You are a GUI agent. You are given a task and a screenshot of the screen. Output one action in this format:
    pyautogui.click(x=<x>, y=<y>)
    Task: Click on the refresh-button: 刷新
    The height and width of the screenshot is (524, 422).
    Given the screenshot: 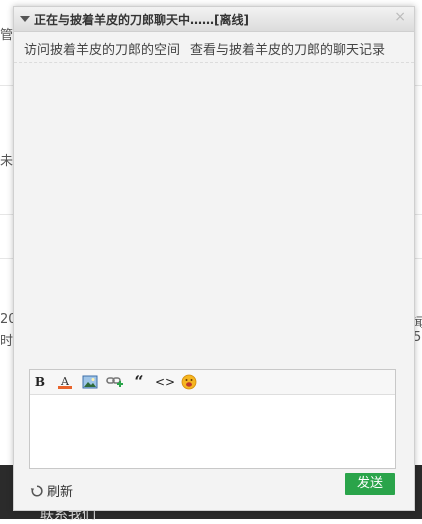 What is the action you would take?
    pyautogui.click(x=51, y=490)
    